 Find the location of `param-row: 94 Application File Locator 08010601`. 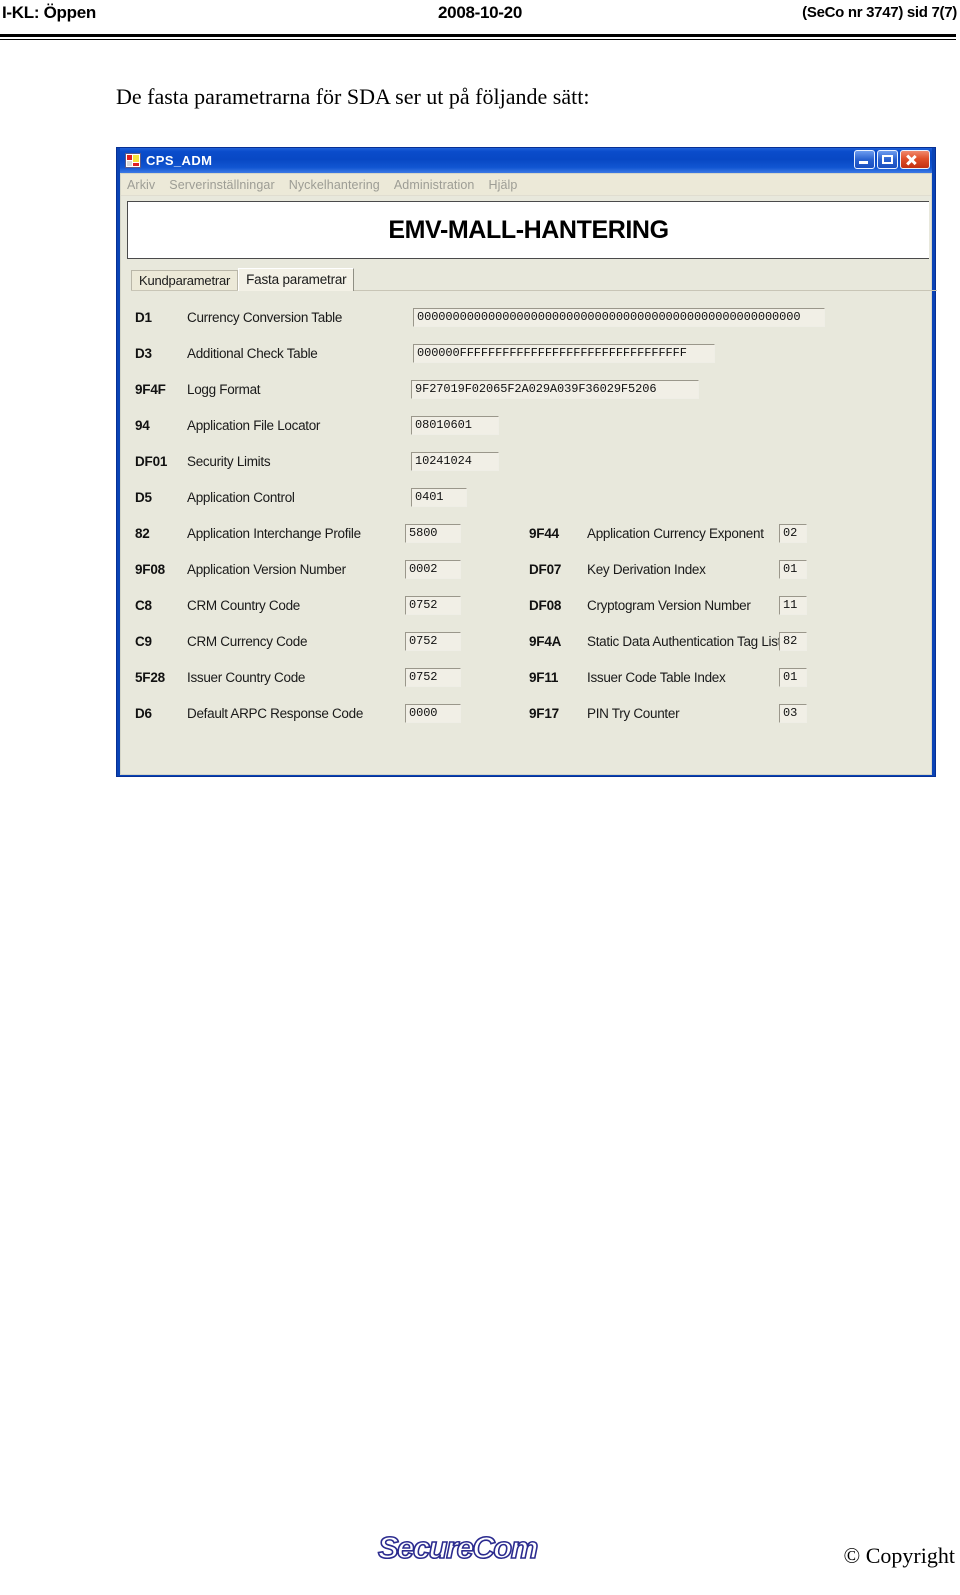

param-row: 94 Application File Locator 08010601 is located at coordinates (533, 425).